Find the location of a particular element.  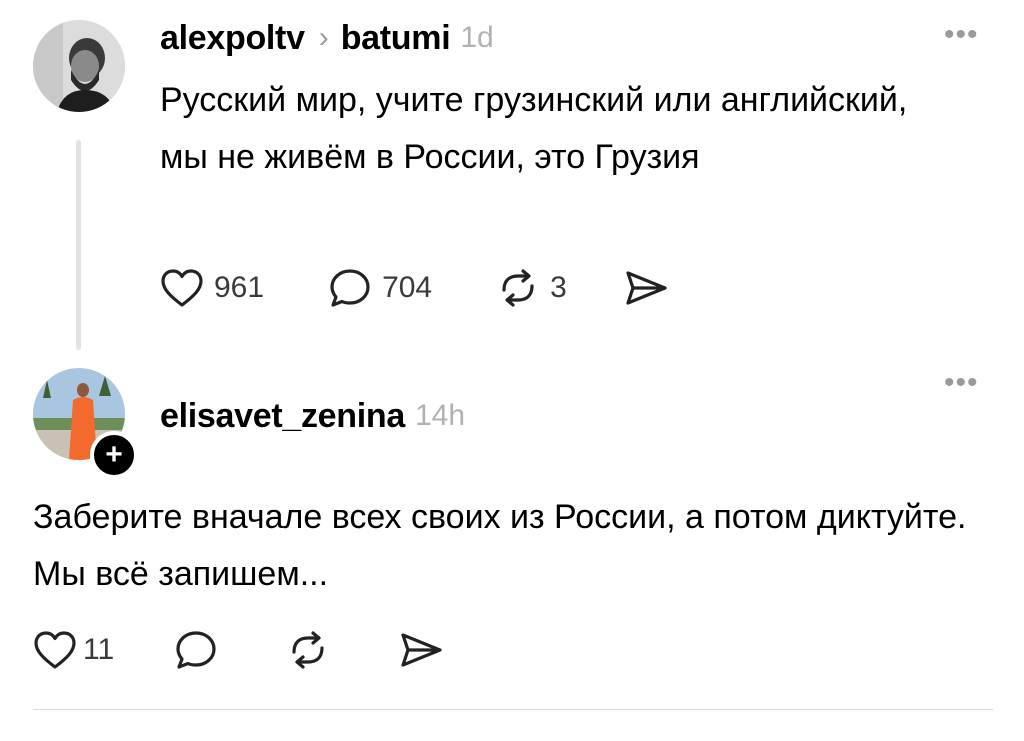

post-username: alexpoltv is located at coordinates (232, 38).